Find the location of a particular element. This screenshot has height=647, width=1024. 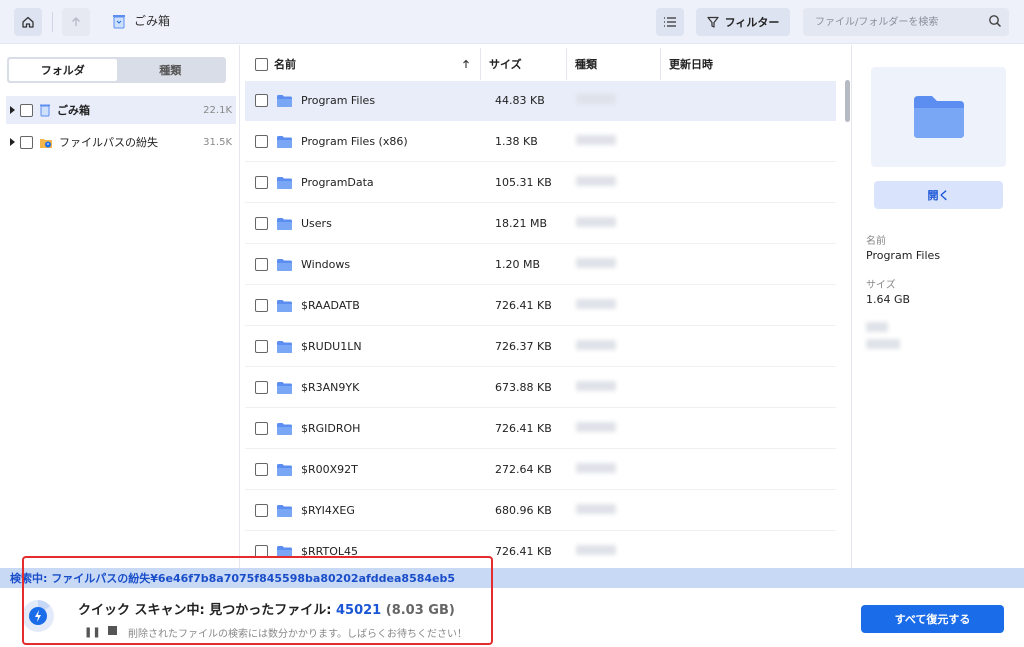

file-size: 1.20 MB is located at coordinates (518, 264).